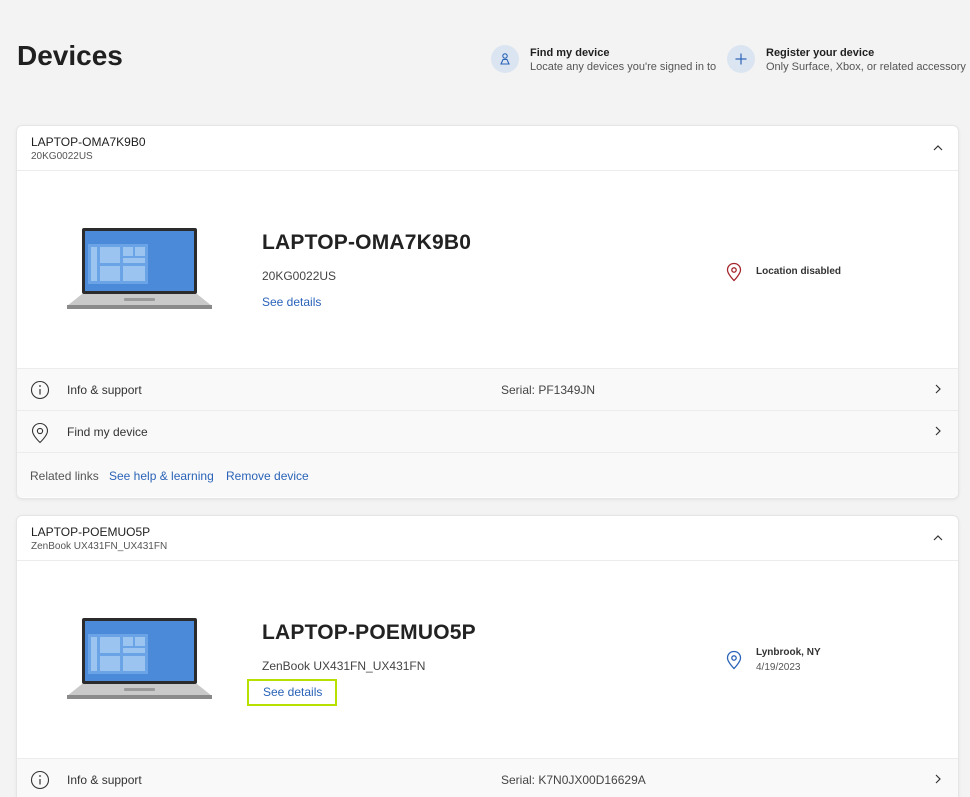 This screenshot has height=797, width=970. I want to click on find-my-device-title: Find my device, so click(570, 53).